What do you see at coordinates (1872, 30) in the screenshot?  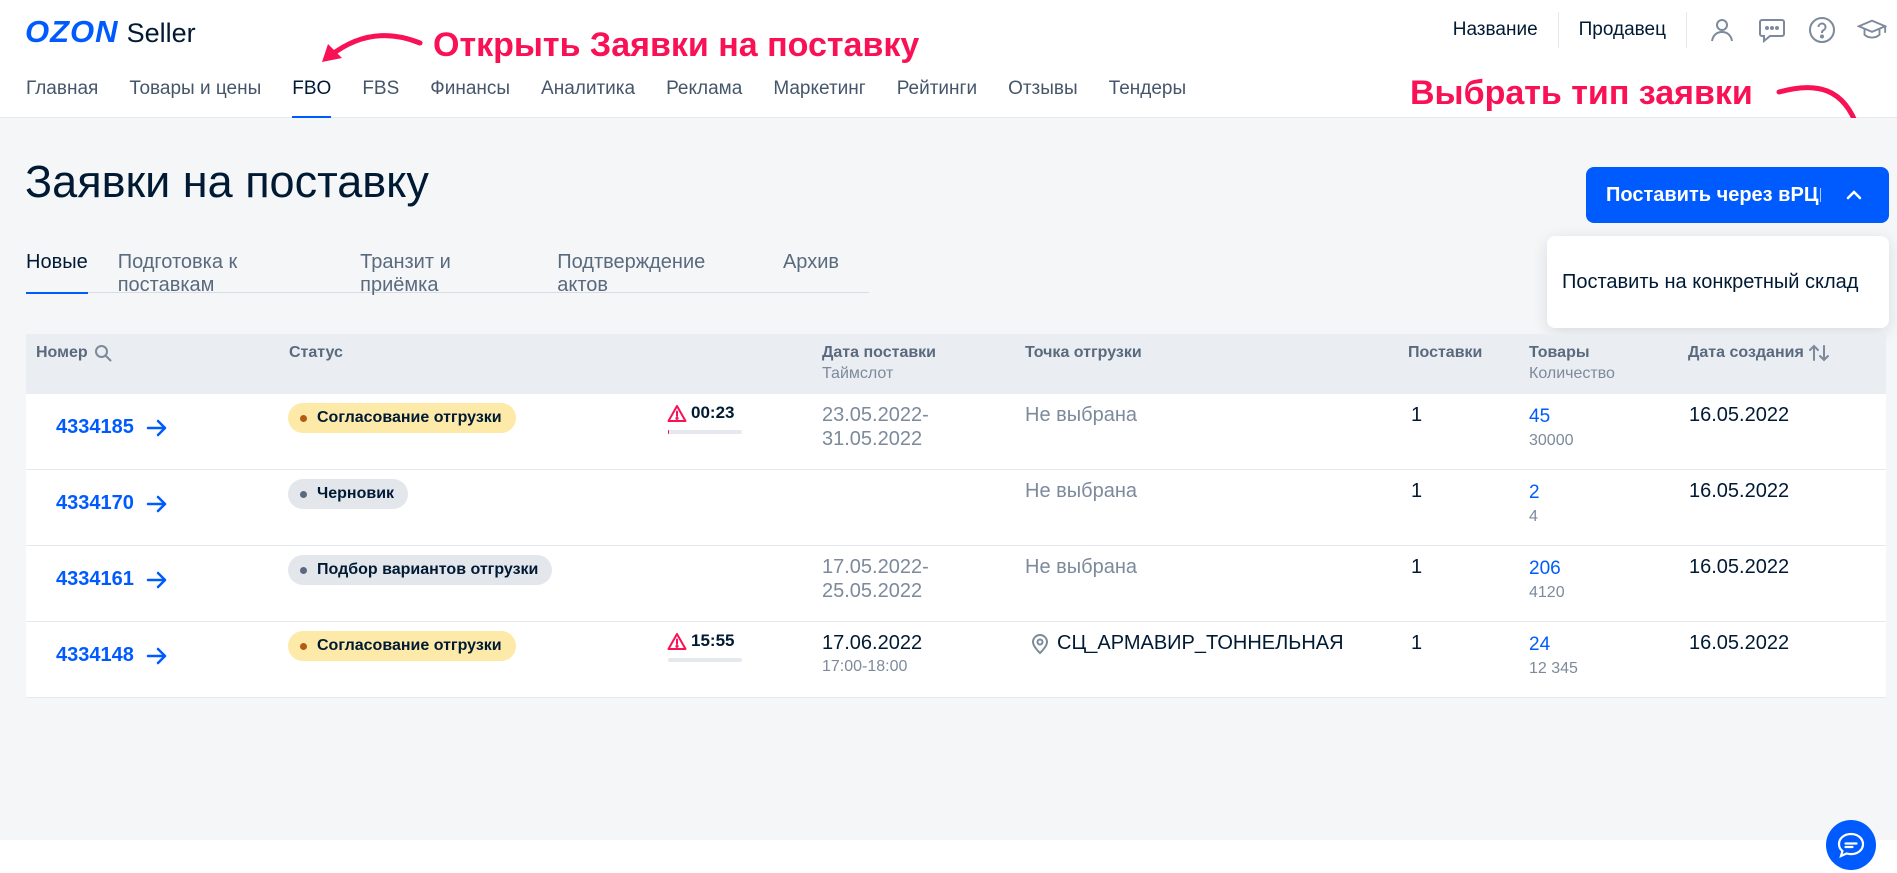 I see `education-icon` at bounding box center [1872, 30].